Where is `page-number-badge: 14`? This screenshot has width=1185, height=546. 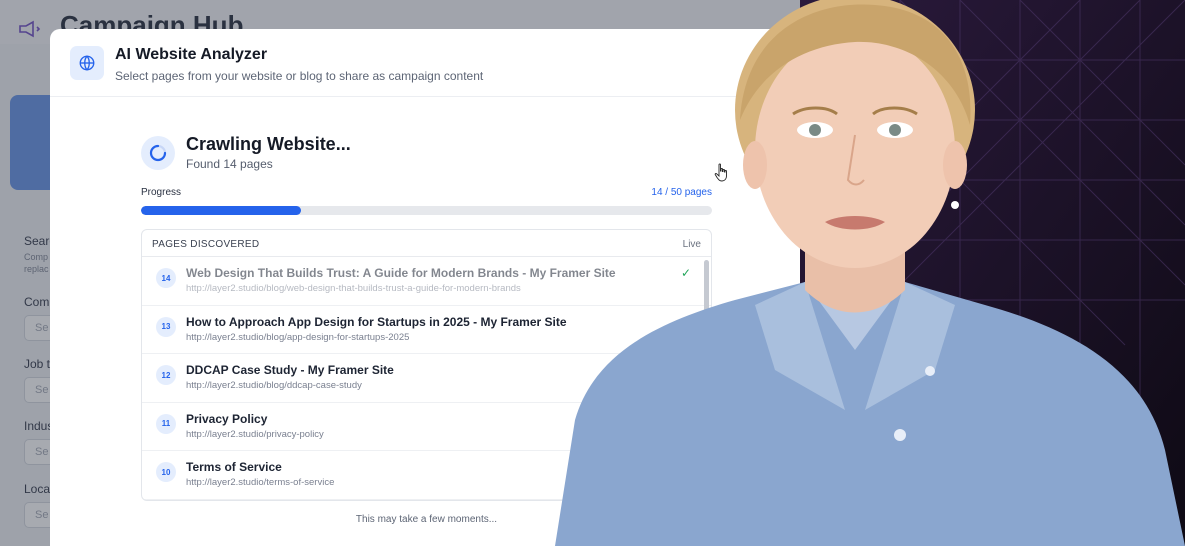 page-number-badge: 14 is located at coordinates (166, 278).